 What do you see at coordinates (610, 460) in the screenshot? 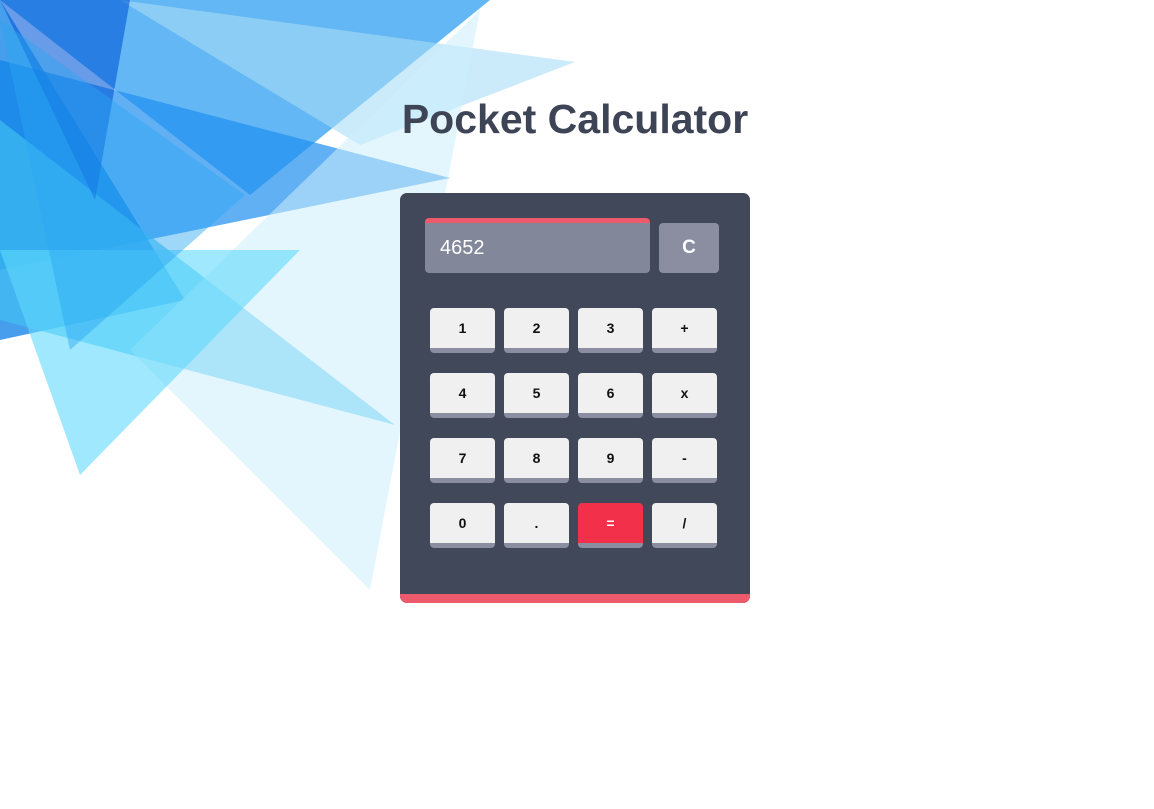
I see `key-9: 9` at bounding box center [610, 460].